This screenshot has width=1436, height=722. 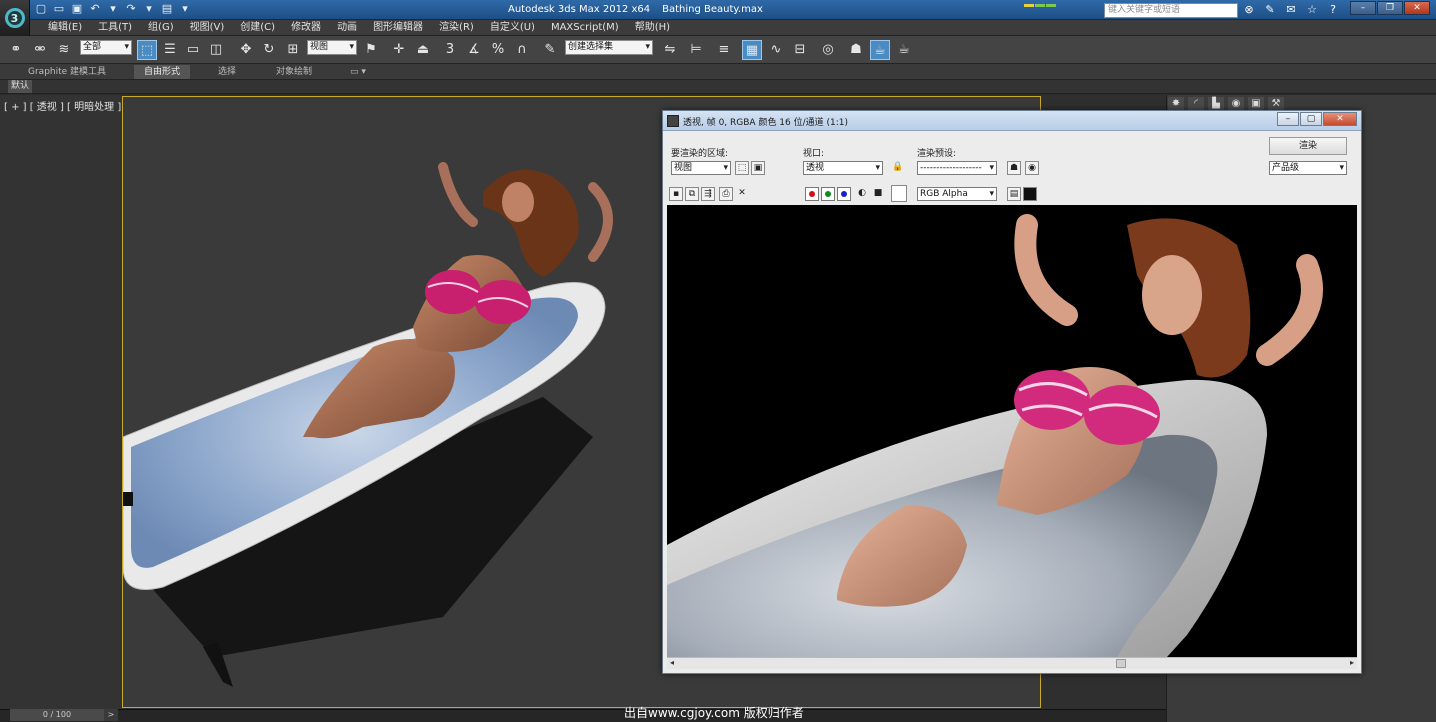 What do you see at coordinates (1012, 663) in the screenshot?
I see `render-horizontal-scrollbar: ◂ ▸` at bounding box center [1012, 663].